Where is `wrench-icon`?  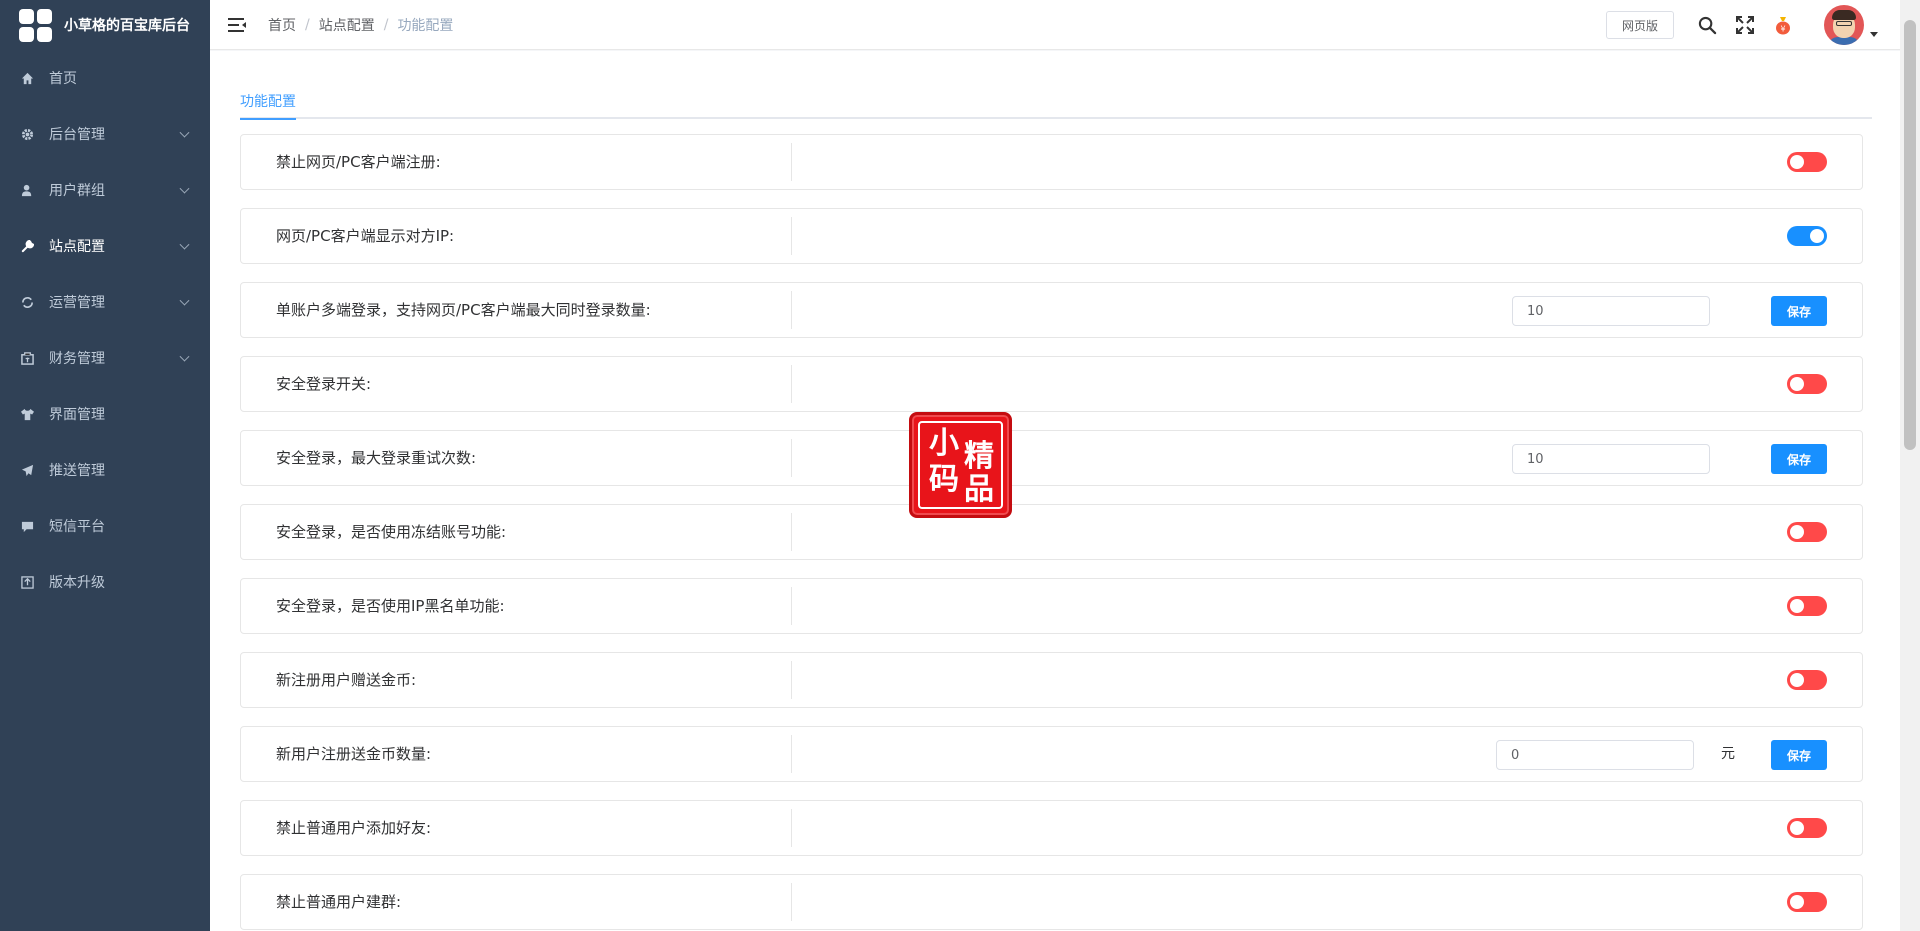 wrench-icon is located at coordinates (27, 246).